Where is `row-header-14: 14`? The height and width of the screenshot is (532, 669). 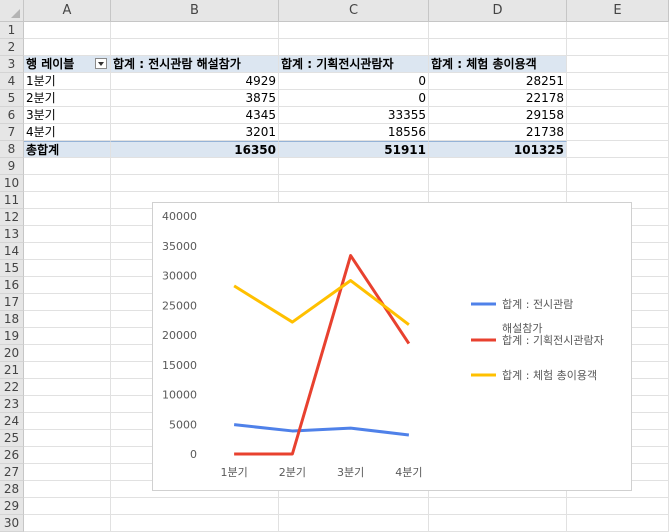
row-header-14: 14 is located at coordinates (12, 251).